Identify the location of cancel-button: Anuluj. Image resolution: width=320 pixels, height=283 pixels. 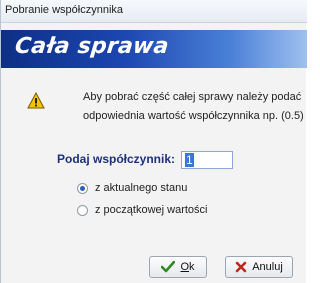
(259, 267).